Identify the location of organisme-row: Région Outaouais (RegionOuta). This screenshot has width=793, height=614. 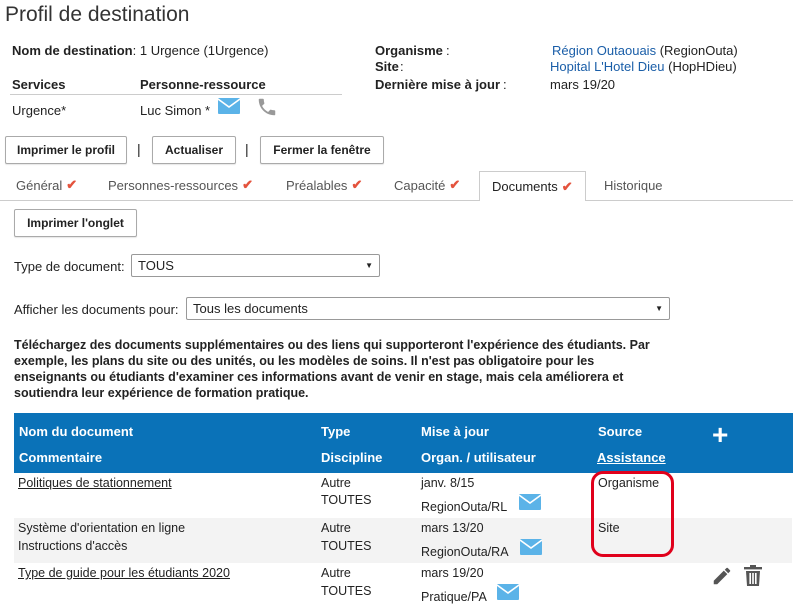
(645, 50).